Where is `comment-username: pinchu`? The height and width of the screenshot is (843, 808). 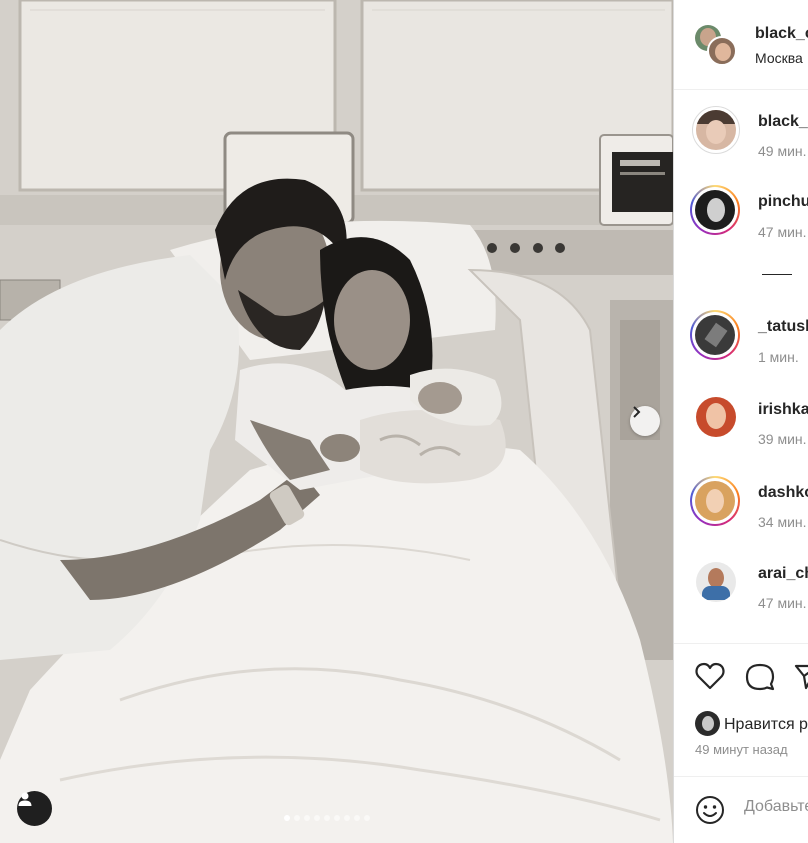
comment-username: pinchu is located at coordinates (783, 202).